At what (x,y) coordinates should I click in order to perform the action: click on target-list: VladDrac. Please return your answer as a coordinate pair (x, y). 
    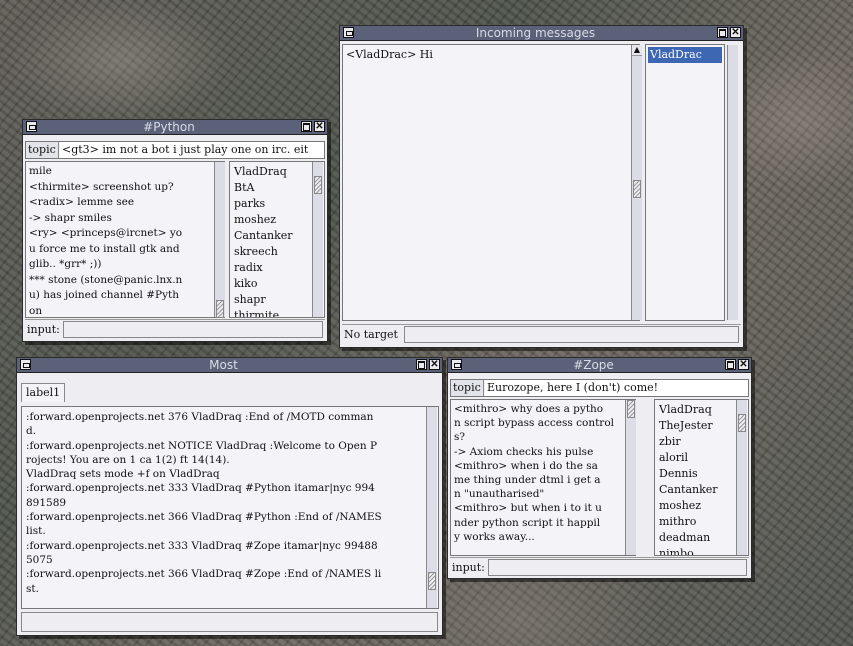
    Looking at the image, I should click on (685, 182).